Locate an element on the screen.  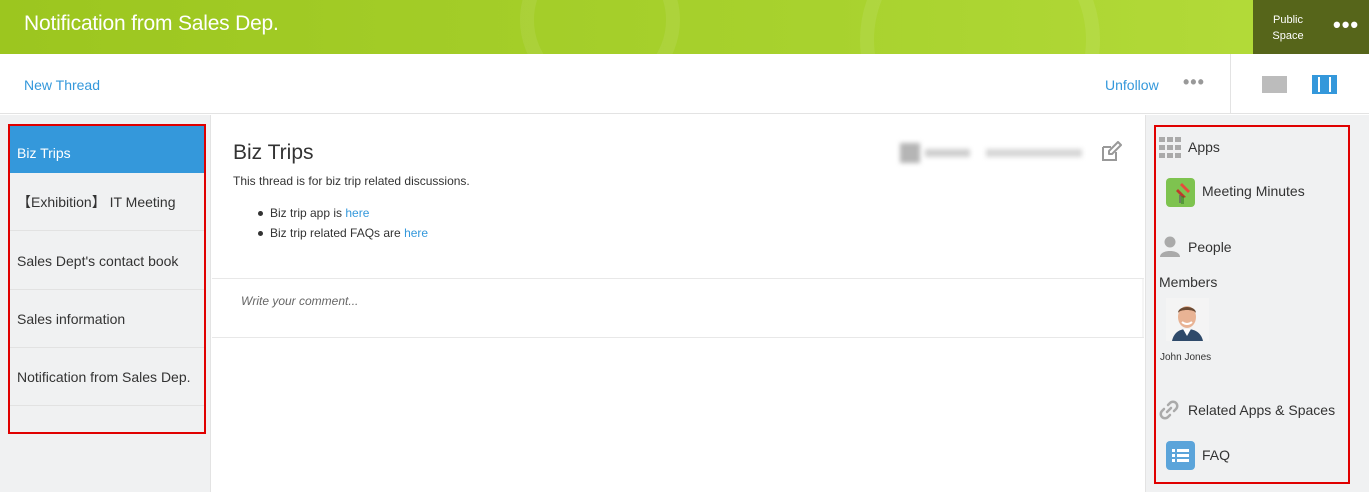
space-type-label: Public Space is located at coordinates (1288, 28).